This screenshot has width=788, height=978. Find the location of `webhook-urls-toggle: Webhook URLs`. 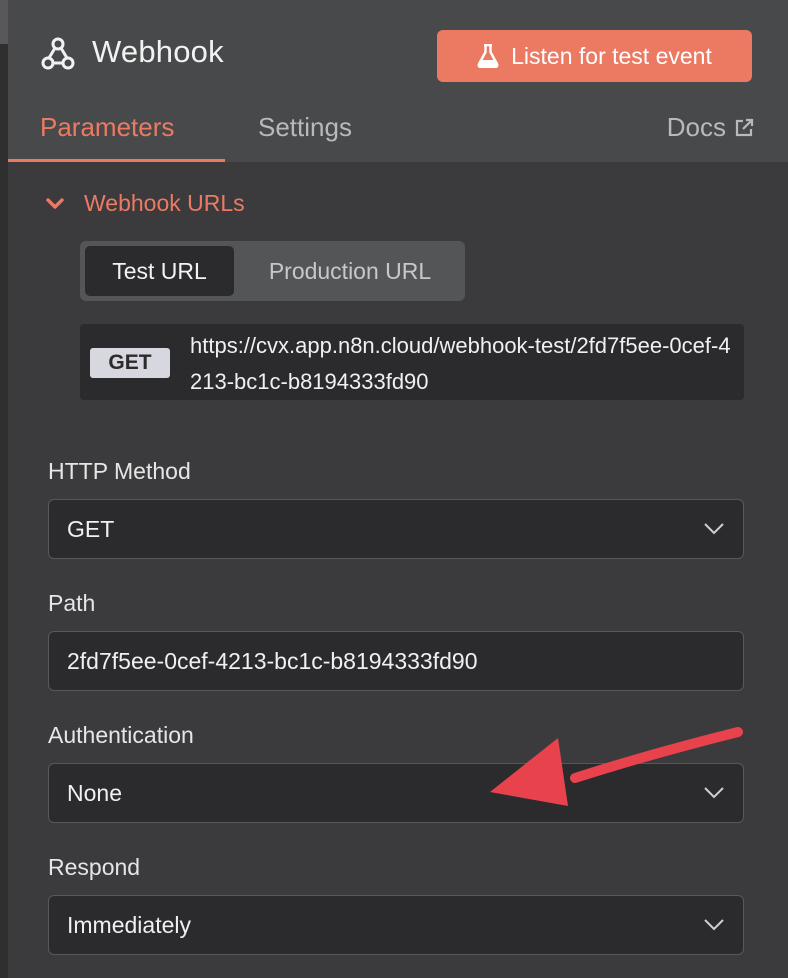

webhook-urls-toggle: Webhook URLs is located at coordinates (145, 203).